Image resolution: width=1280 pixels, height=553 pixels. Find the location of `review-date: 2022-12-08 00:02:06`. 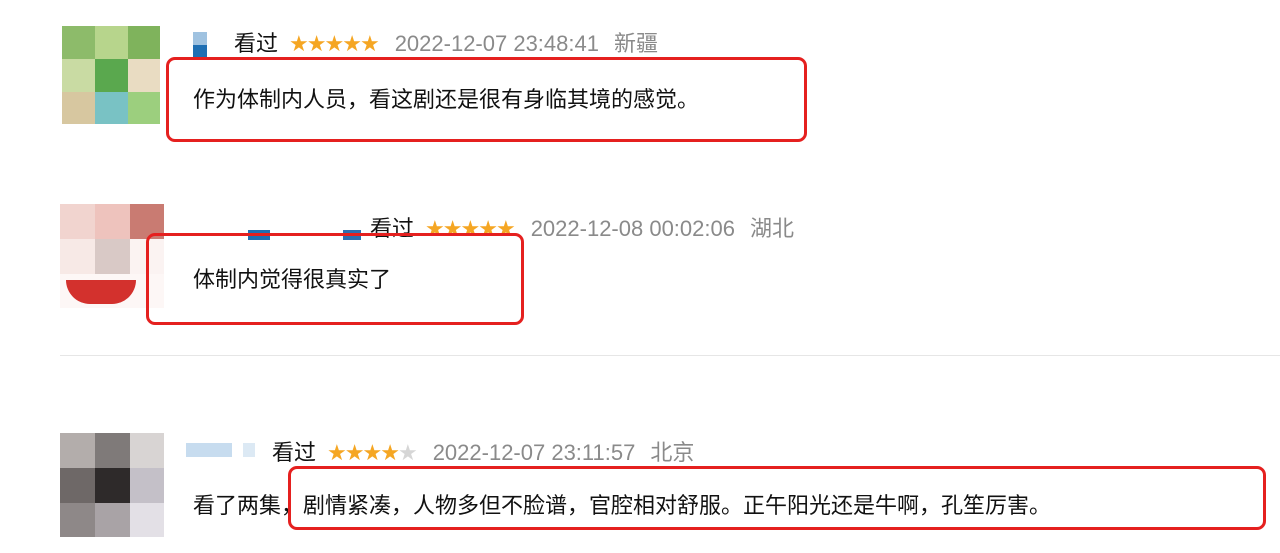

review-date: 2022-12-08 00:02:06 is located at coordinates (632, 228).